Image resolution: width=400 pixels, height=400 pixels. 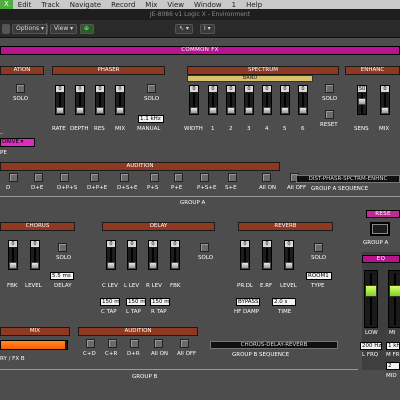 What do you see at coordinates (120, 100) in the screenshot?
I see `mix-fader: 0` at bounding box center [120, 100].